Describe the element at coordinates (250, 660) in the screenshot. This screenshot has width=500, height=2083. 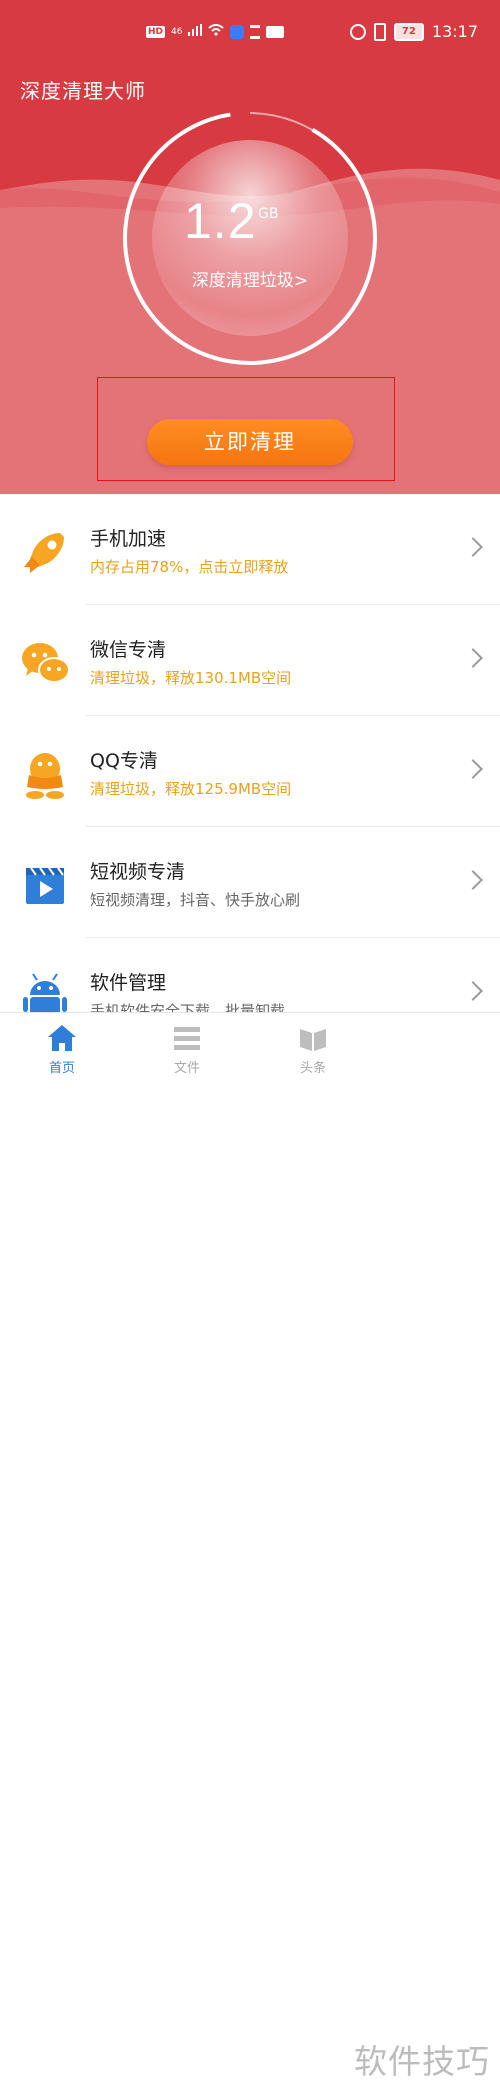
I see `list-item-wechat-clean: 微信专清 清理垃圾，释放130.1MB空间` at that location.